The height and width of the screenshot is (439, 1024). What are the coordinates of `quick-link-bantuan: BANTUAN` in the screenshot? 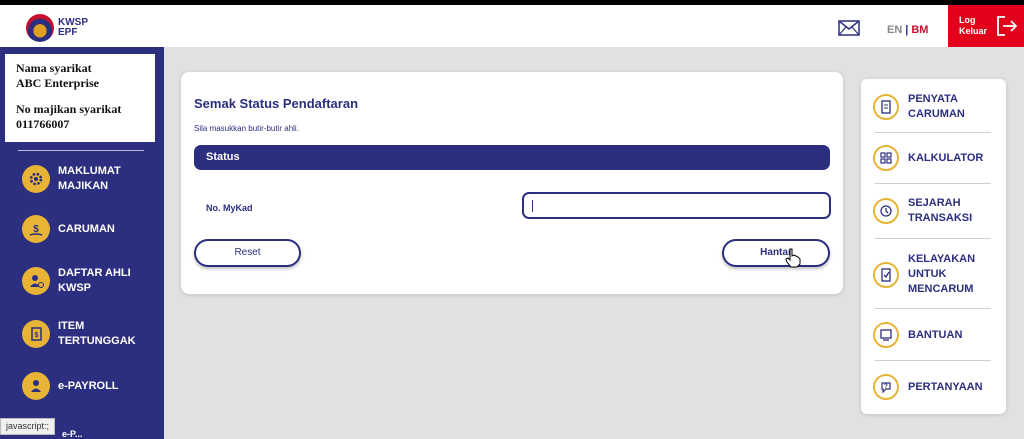 It's located at (935, 335).